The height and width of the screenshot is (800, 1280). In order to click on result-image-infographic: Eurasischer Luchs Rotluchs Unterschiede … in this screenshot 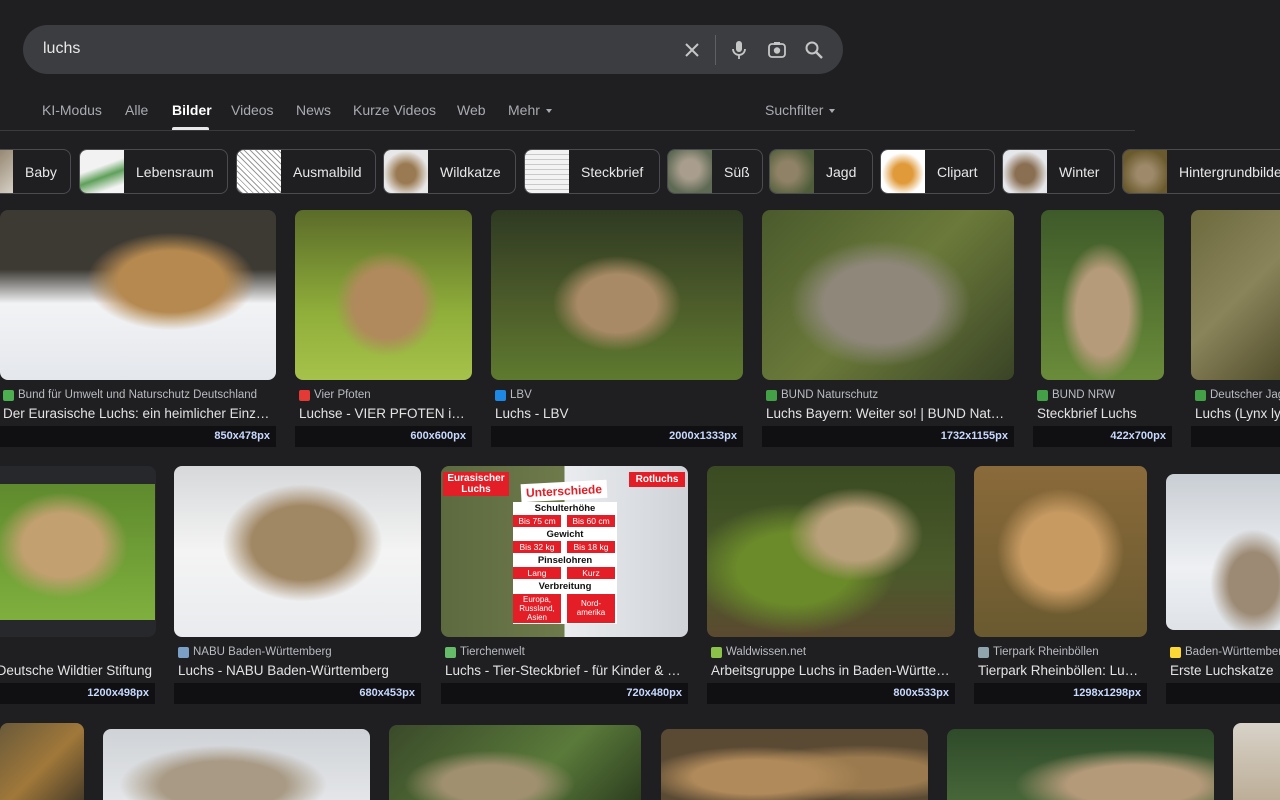, I will do `click(564, 551)`.